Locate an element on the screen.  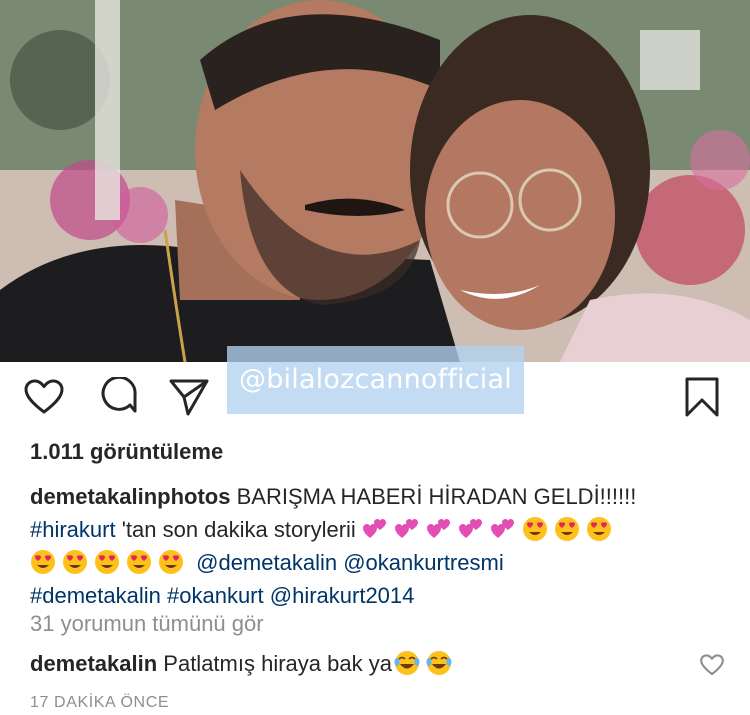
mention-link: @okankurtresmi is located at coordinates (423, 562).